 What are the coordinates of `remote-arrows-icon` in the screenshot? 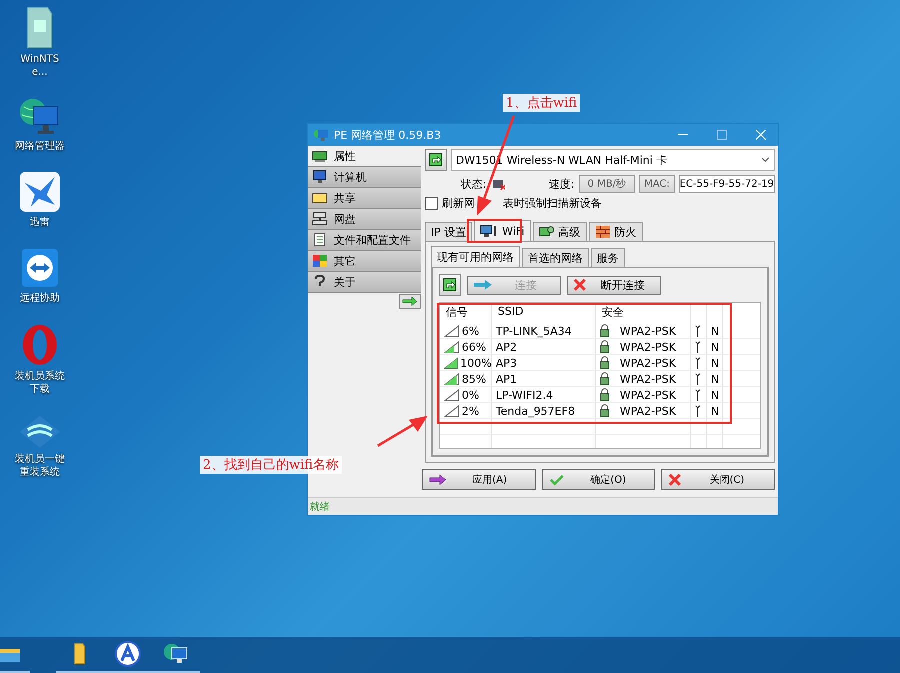 It's located at (40, 268).